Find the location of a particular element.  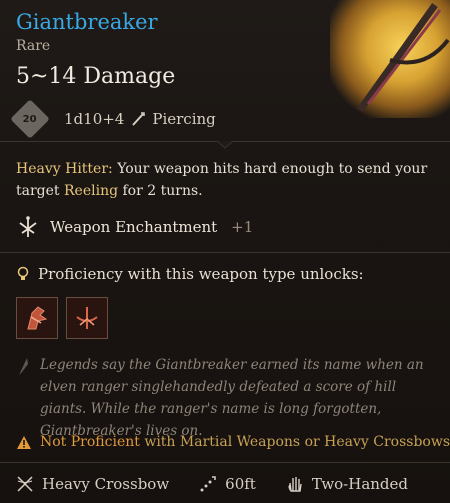

warning-not-proficient: Not Proficient is located at coordinates (90, 442).